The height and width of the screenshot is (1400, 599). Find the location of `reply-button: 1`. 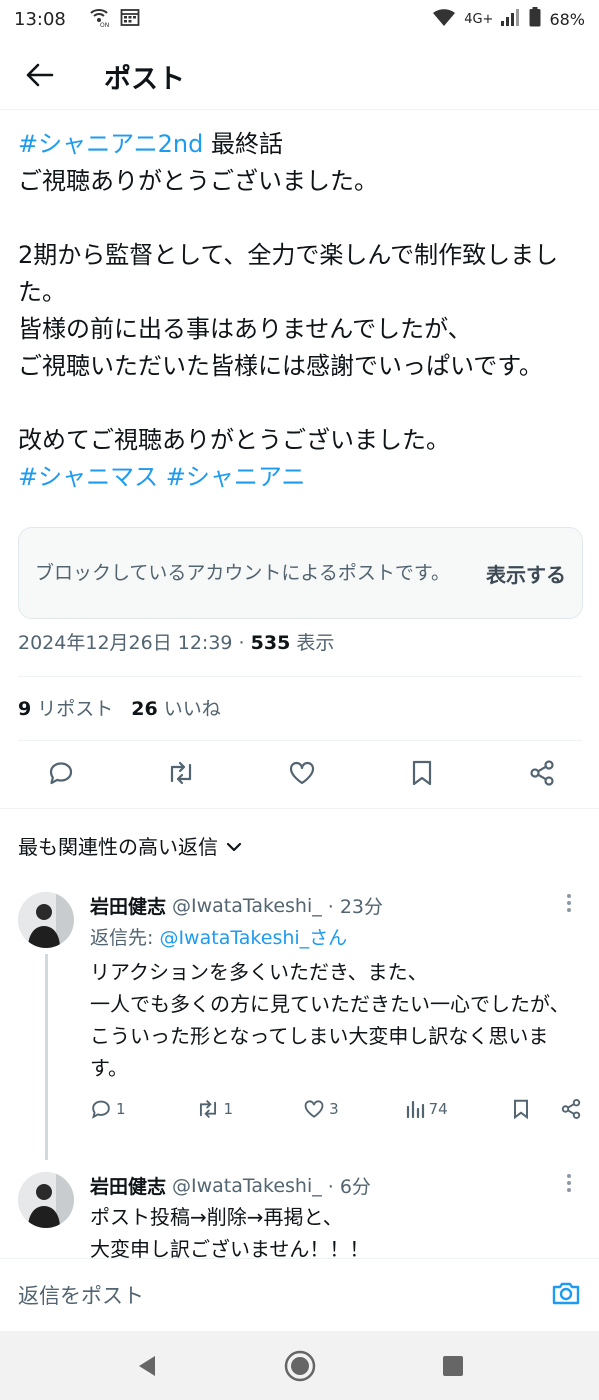

reply-button: 1 is located at coordinates (108, 1109).